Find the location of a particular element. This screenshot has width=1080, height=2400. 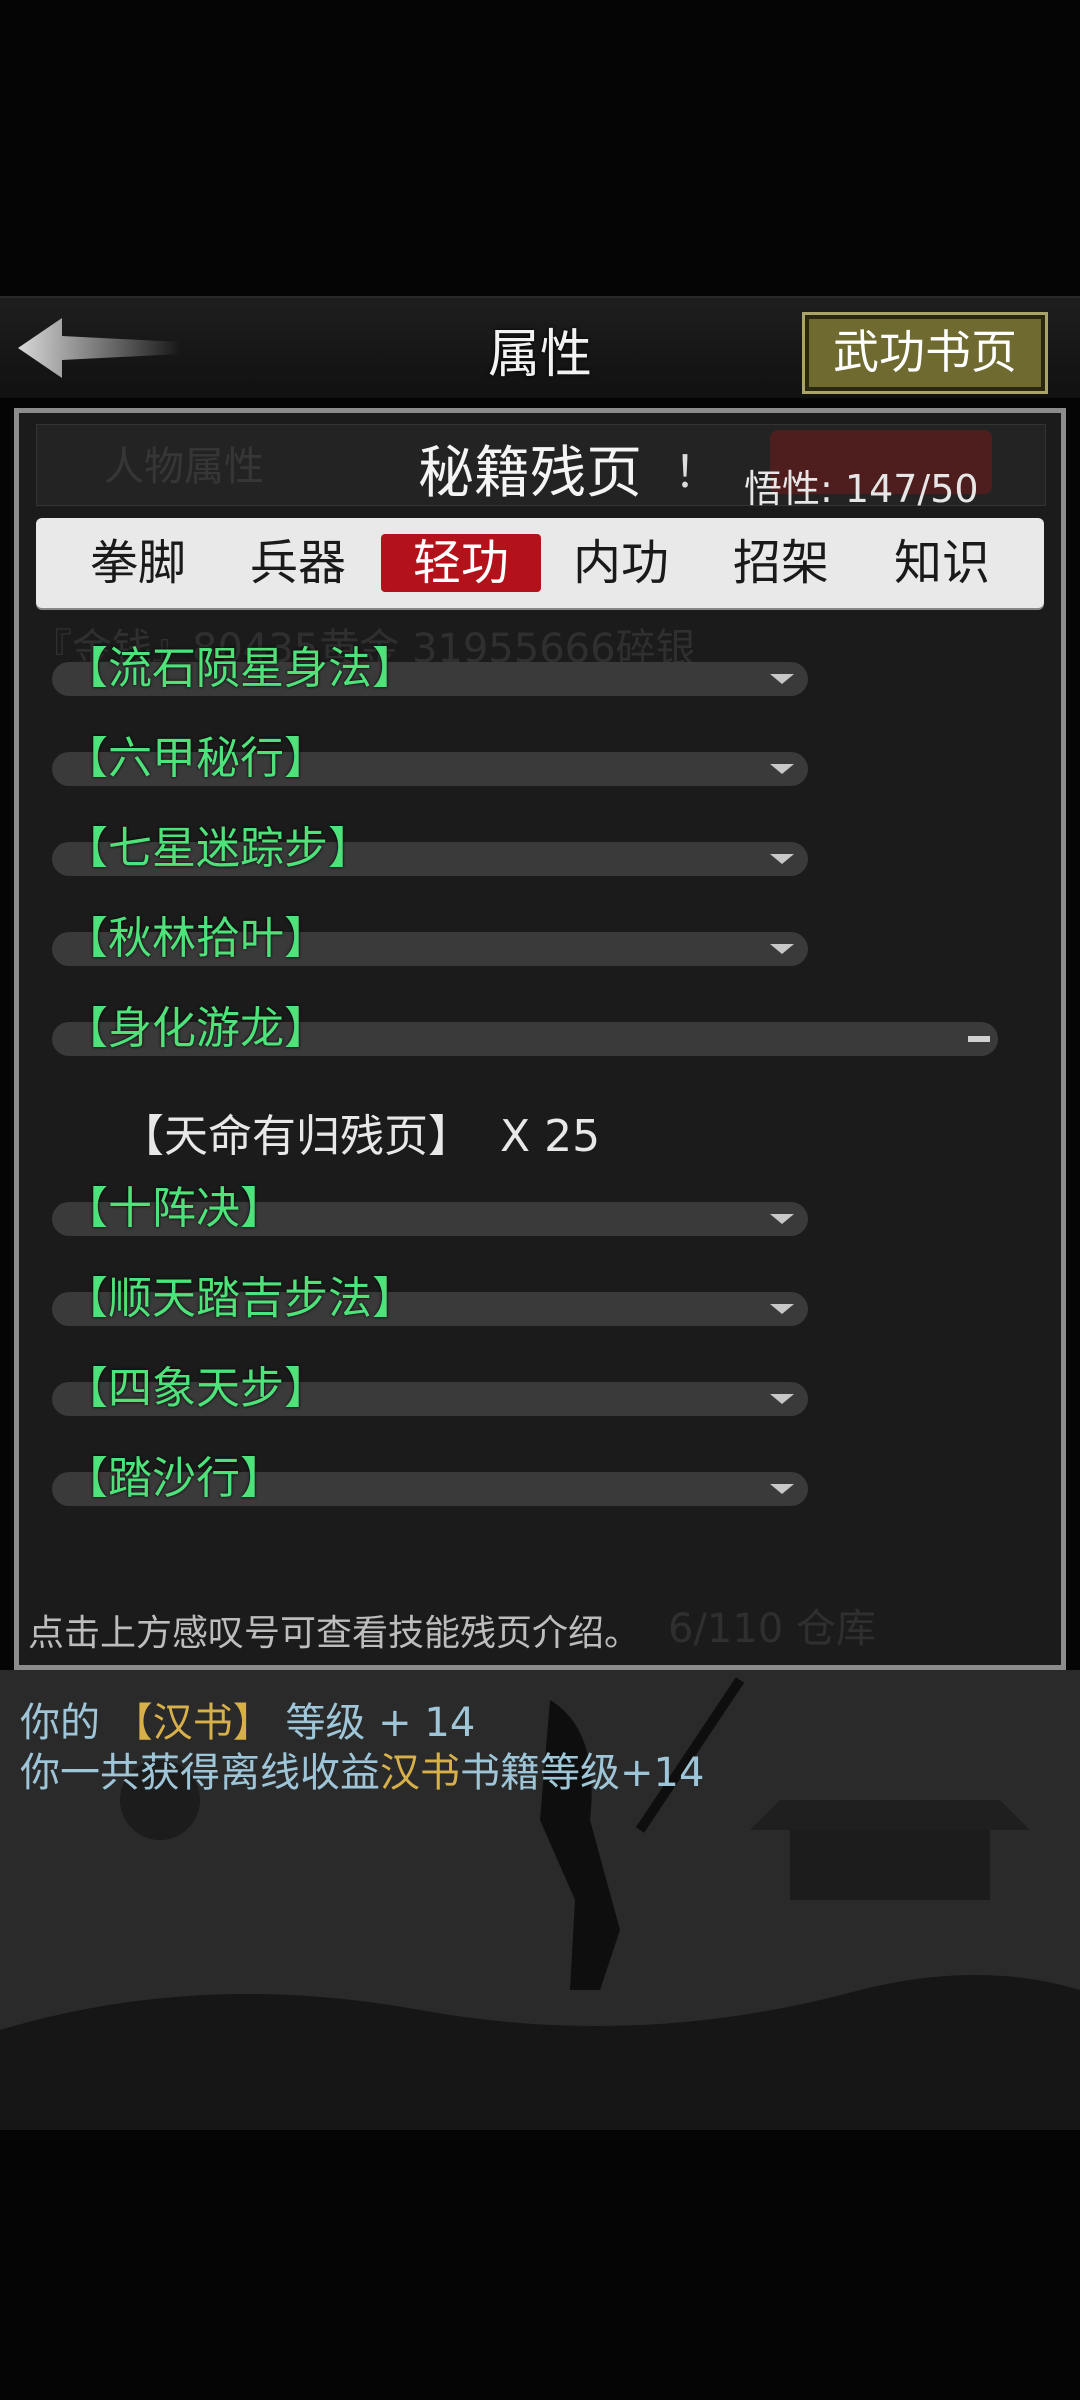

skill-row: 【七星迷踪步】 is located at coordinates (432, 849).